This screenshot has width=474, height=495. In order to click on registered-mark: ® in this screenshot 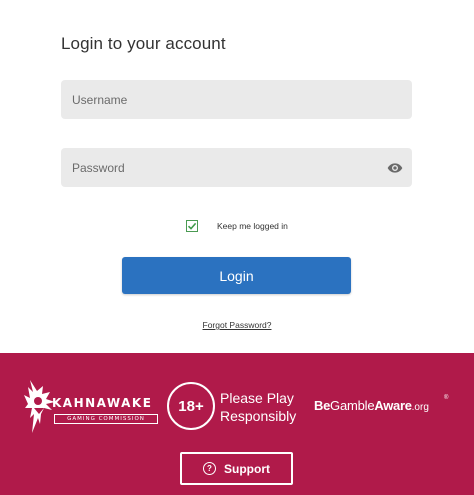, I will do `click(446, 398)`.